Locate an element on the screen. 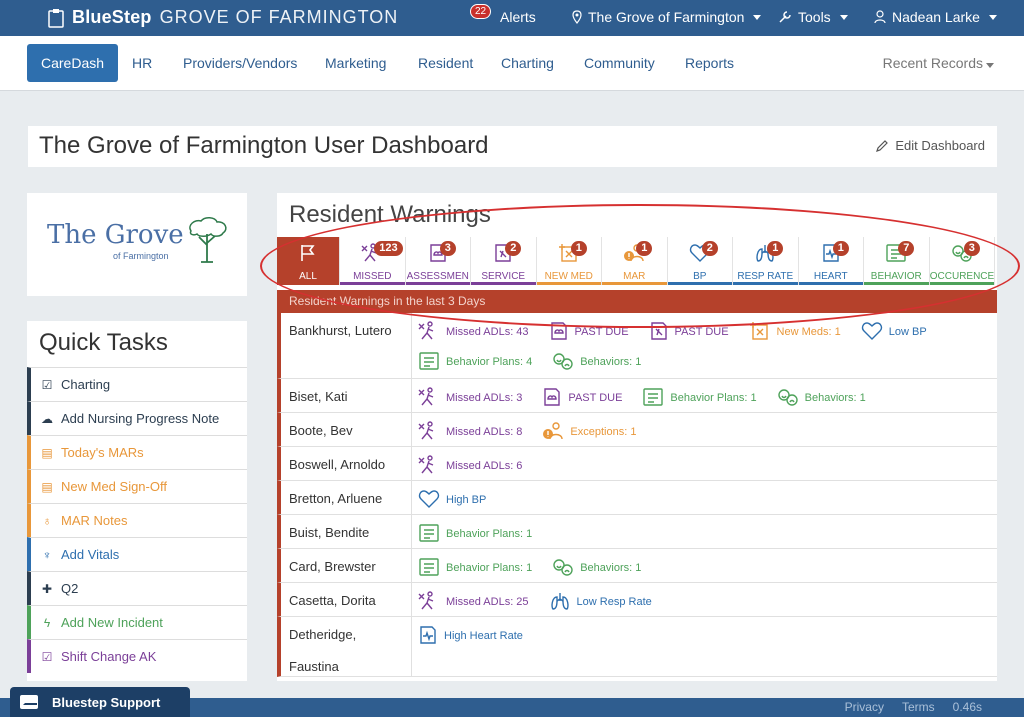  tab-mar: 1 MAR is located at coordinates (635, 261).